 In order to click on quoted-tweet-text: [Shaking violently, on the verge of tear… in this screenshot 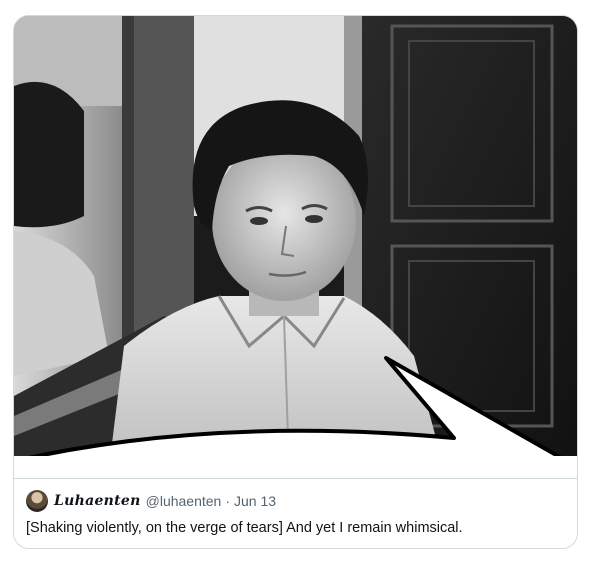, I will do `click(244, 528)`.